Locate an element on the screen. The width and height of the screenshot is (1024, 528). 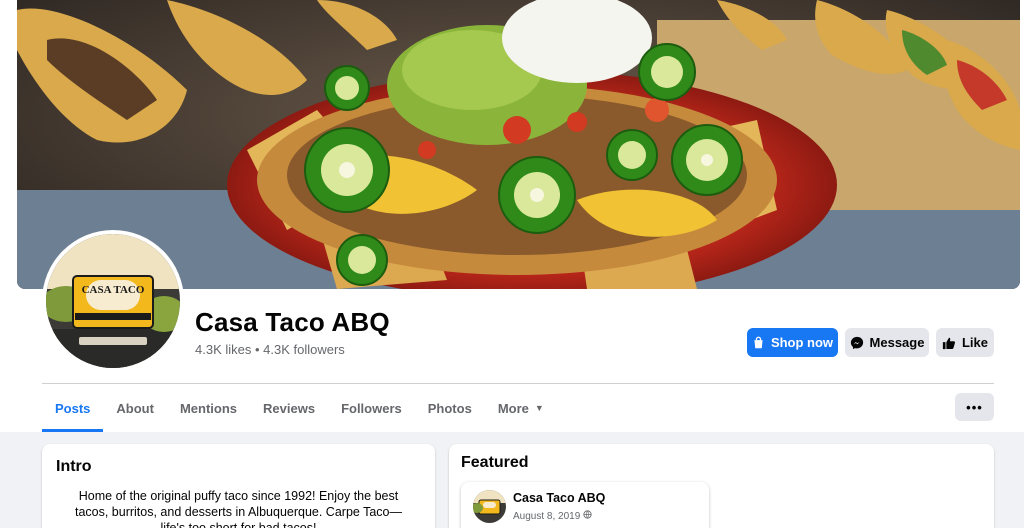
globe-icon is located at coordinates (587, 516).